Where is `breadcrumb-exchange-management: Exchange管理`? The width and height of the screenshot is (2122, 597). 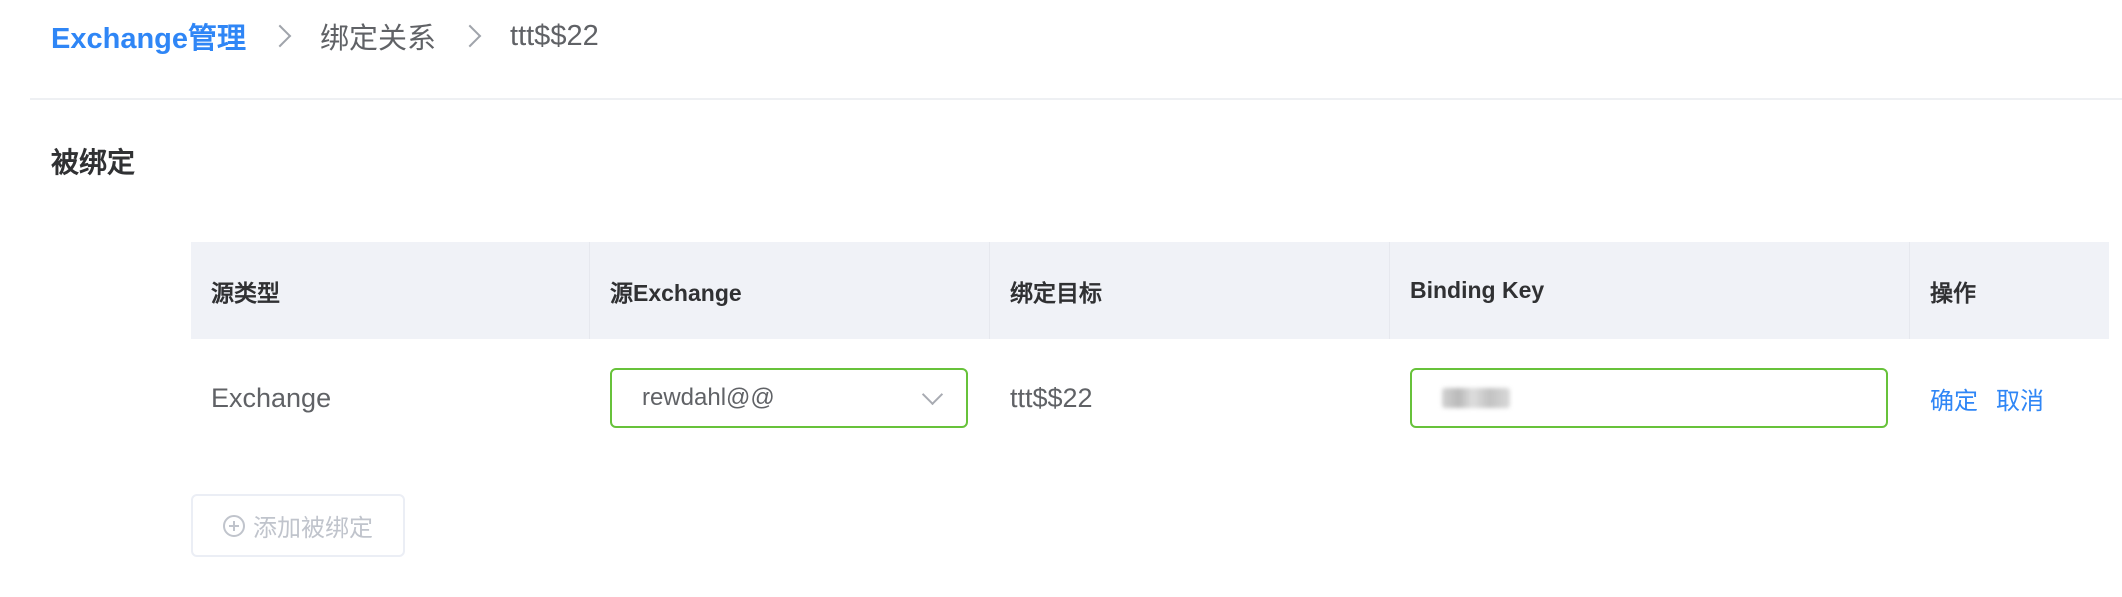 breadcrumb-exchange-management: Exchange管理 is located at coordinates (148, 36).